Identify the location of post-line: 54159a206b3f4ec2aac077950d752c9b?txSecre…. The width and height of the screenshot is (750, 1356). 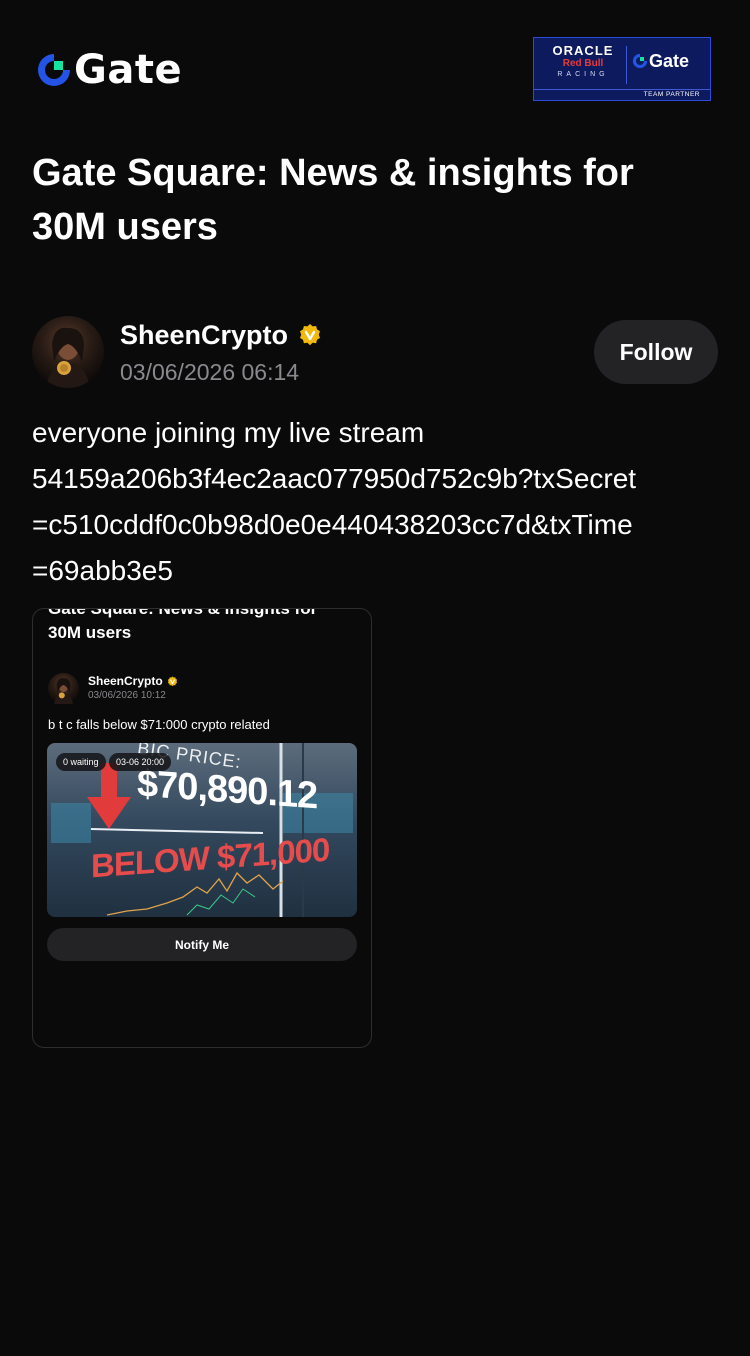
(334, 478).